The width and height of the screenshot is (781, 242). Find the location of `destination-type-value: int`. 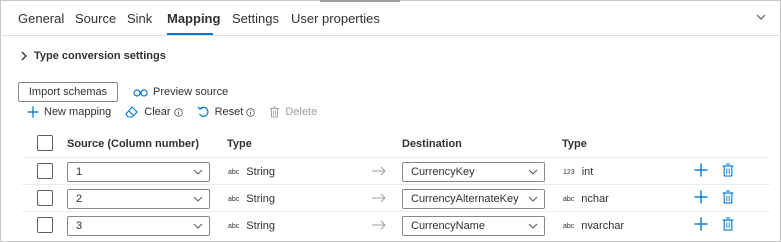

destination-type-value: int is located at coordinates (587, 172).